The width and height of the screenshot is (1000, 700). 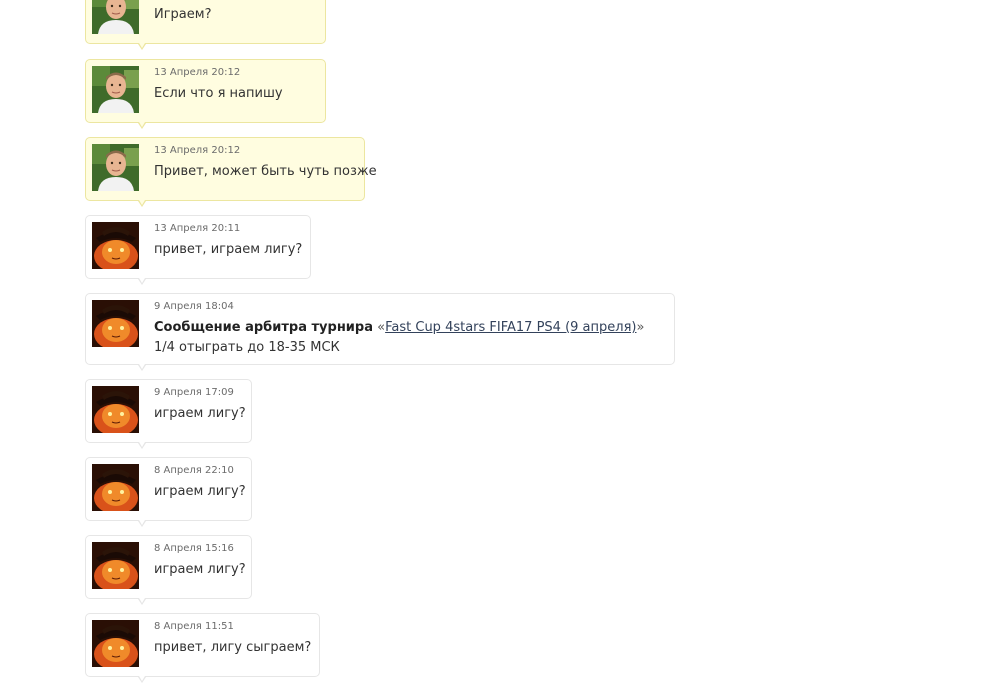 I want to click on message-timestamp: 9 Апреля 17:09, so click(x=194, y=392).